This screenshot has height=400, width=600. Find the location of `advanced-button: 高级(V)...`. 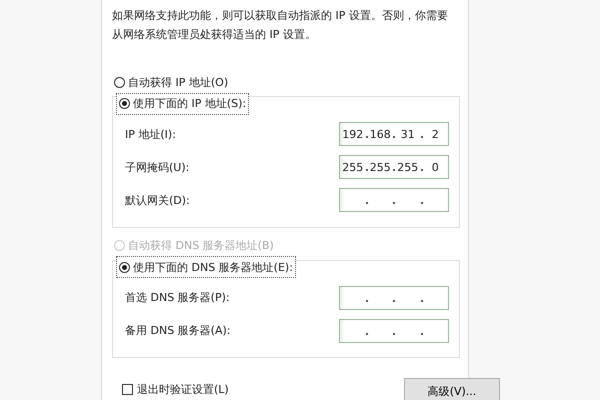

advanced-button: 高级(V)... is located at coordinates (452, 389).